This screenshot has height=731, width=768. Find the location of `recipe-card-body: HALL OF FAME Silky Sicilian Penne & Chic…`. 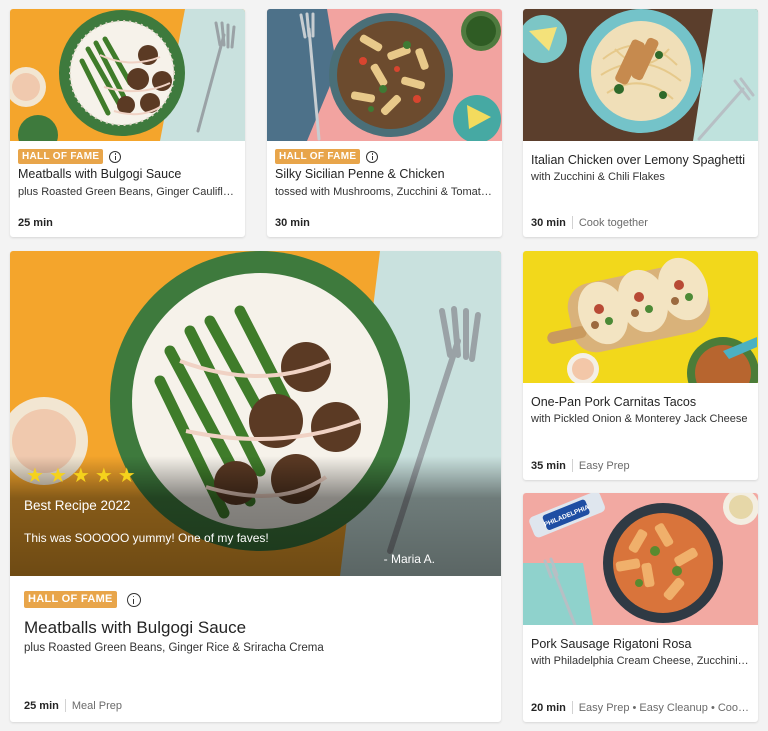

recipe-card-body: HALL OF FAME Silky Sicilian Penne & Chic… is located at coordinates (384, 189).